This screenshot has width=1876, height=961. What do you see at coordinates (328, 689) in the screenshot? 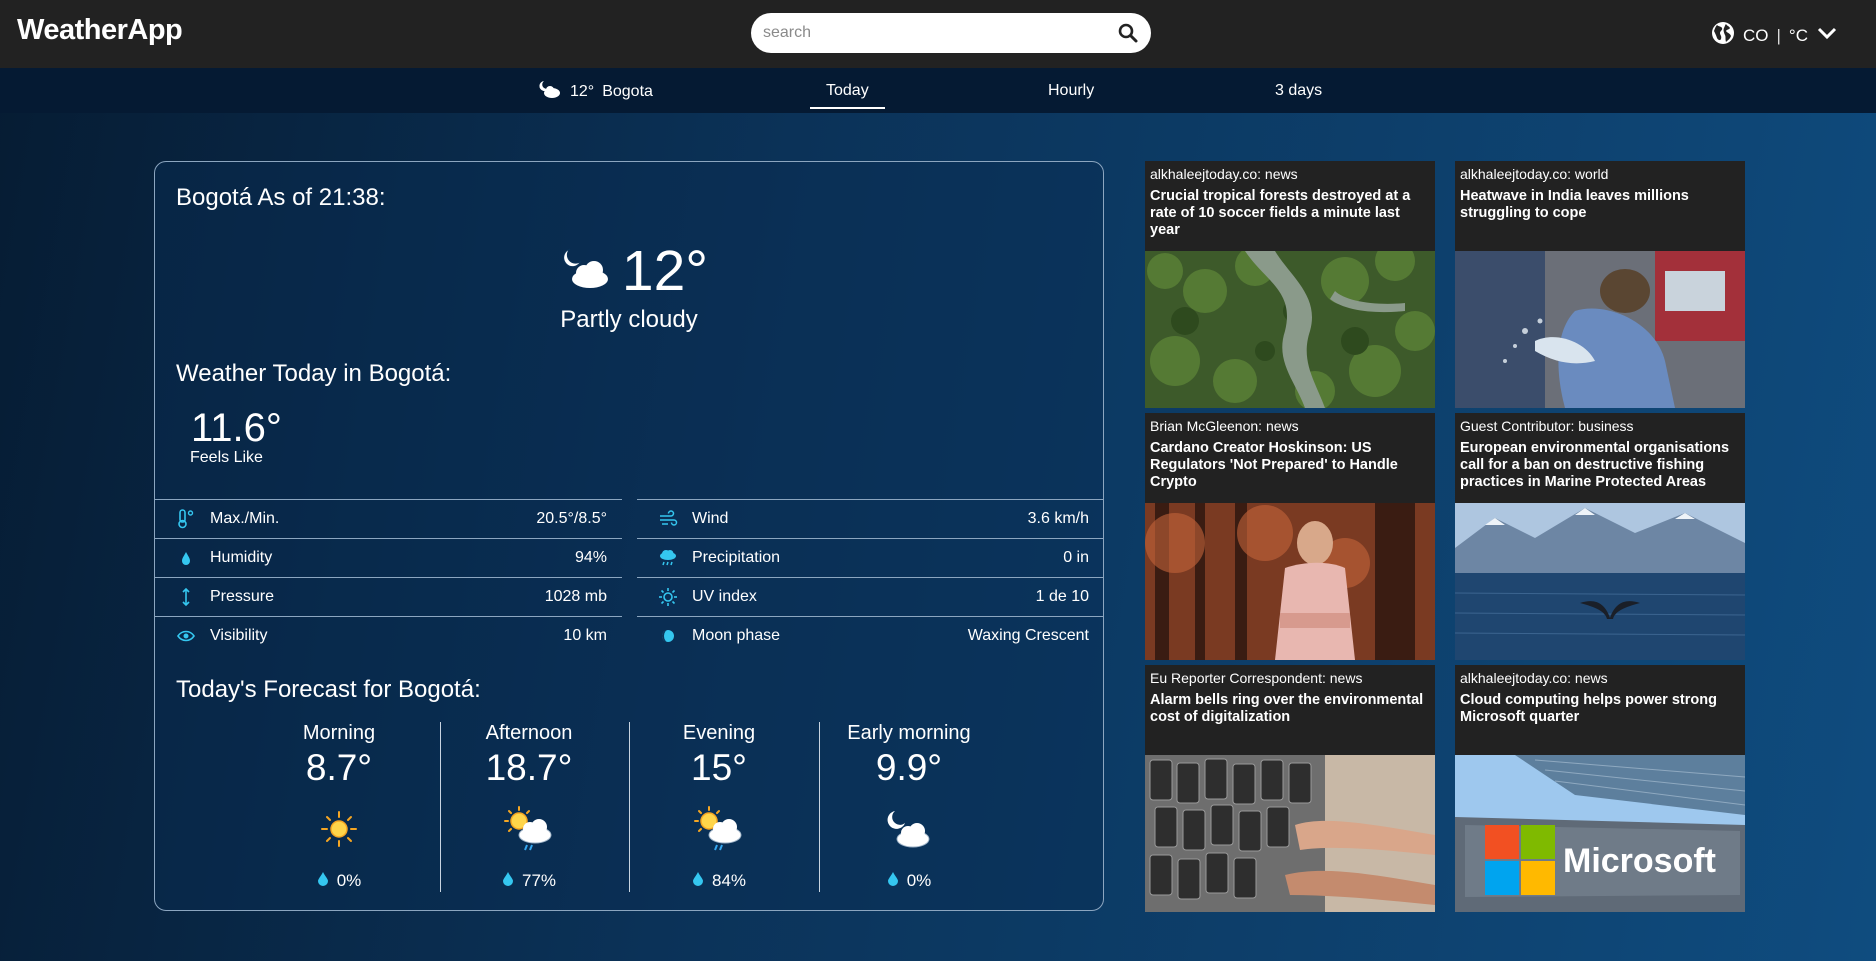
I see `forecast-title: Today's Forecast for Bogotá:` at bounding box center [328, 689].